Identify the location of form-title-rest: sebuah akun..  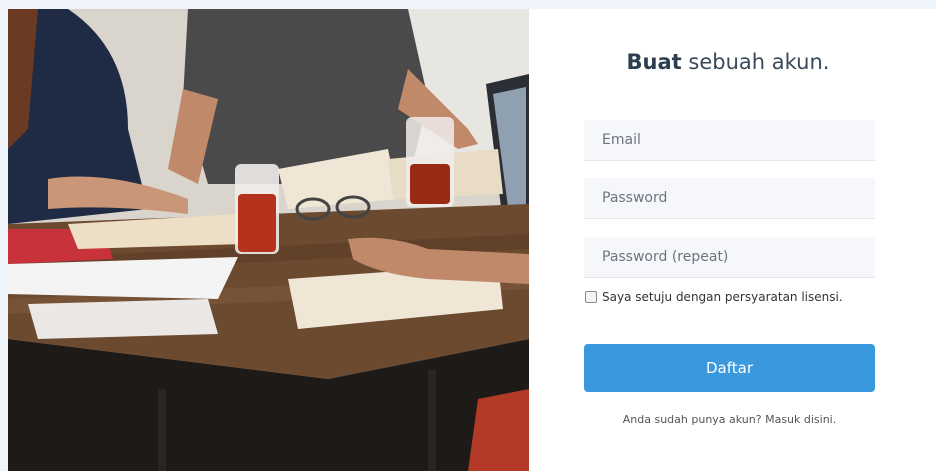
(755, 62).